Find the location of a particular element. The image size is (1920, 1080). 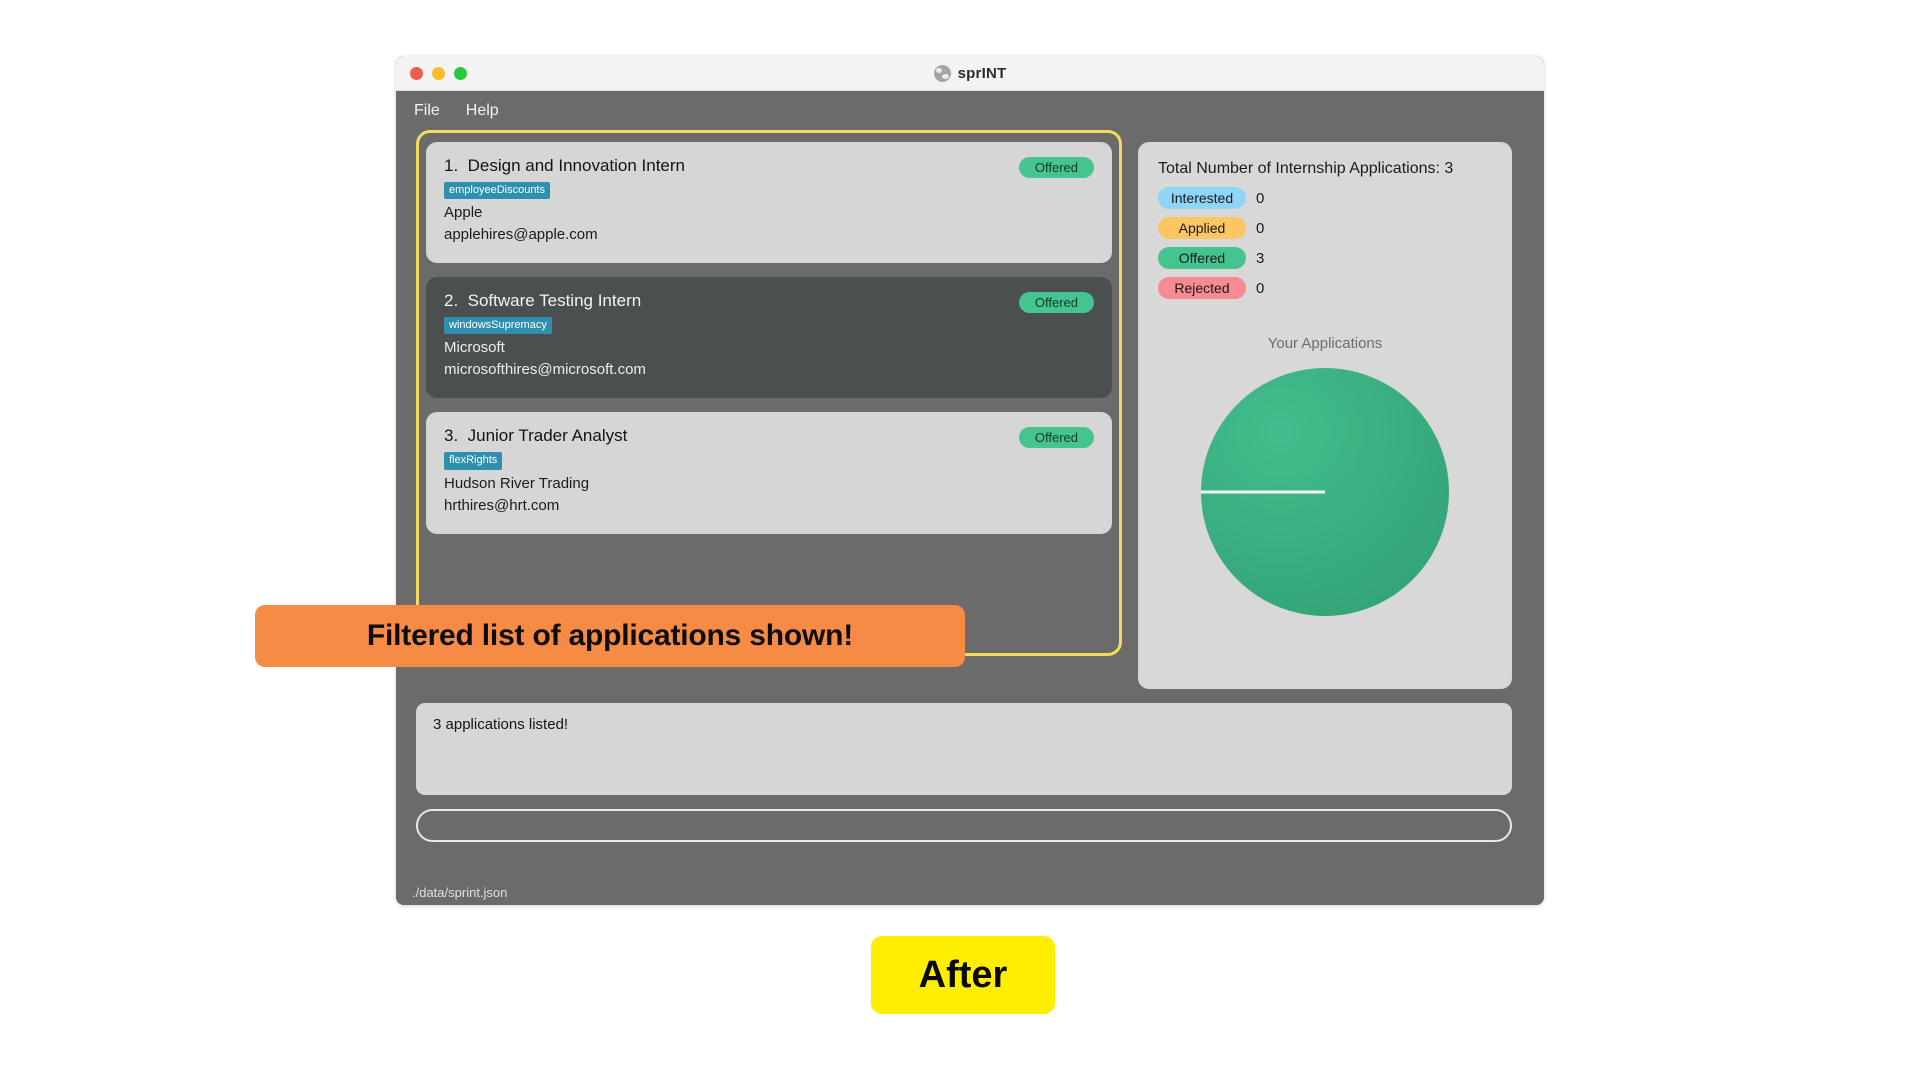

stat-chip-offered: Offered is located at coordinates (1202, 258).